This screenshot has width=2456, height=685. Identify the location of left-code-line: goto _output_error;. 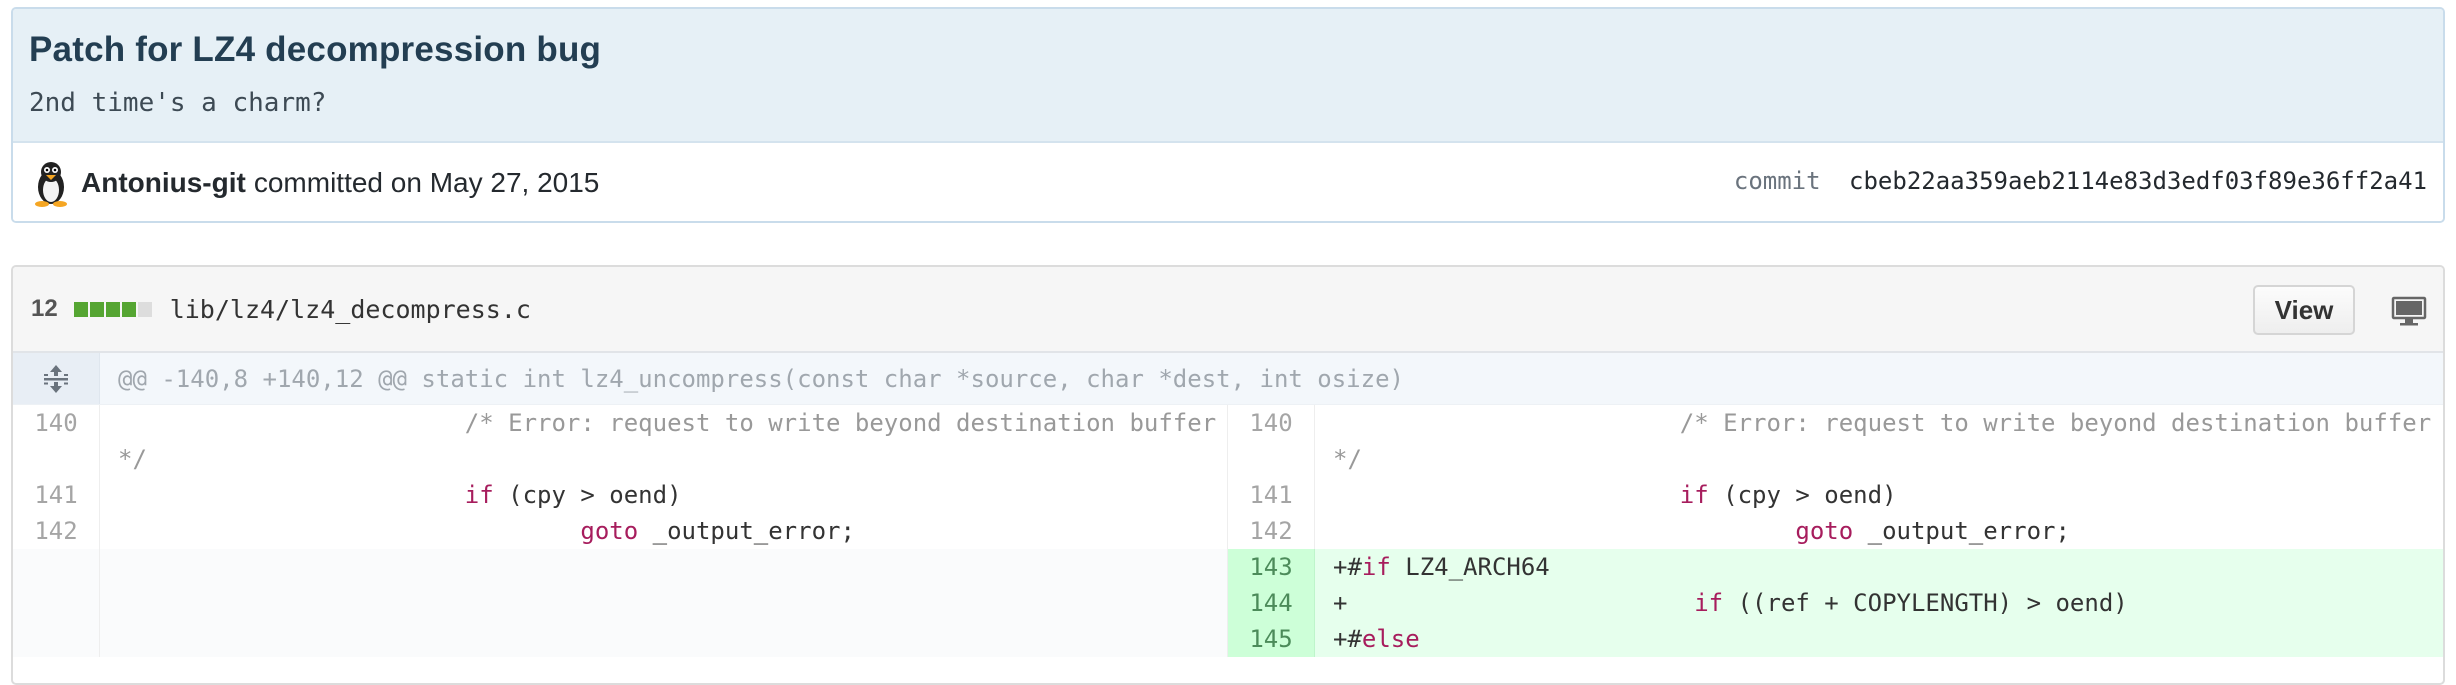
(663, 531).